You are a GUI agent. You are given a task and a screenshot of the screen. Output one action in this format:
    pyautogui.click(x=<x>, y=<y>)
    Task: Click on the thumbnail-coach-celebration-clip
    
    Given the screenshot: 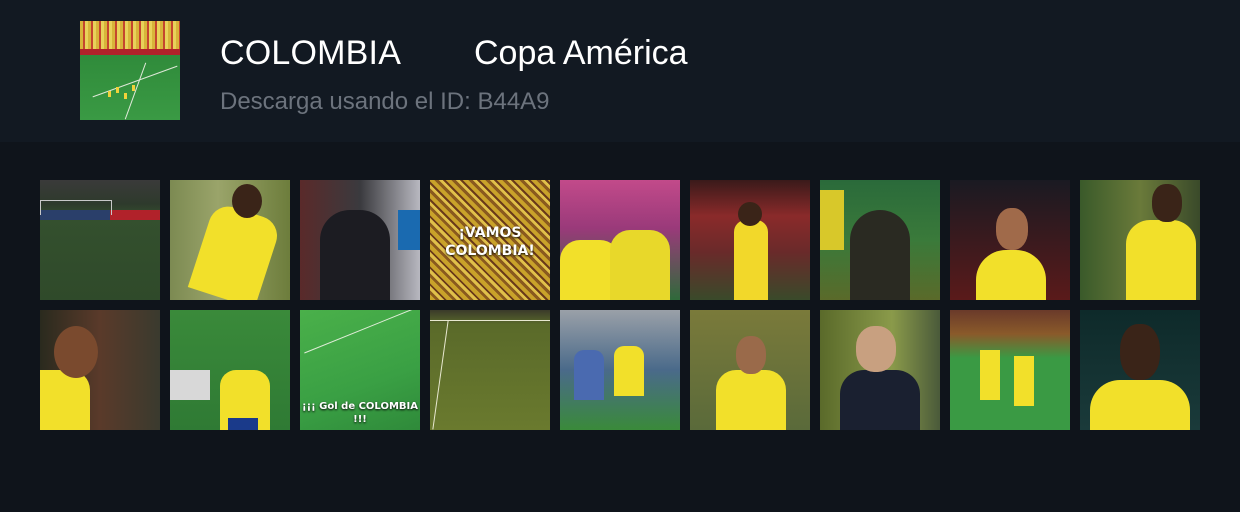 What is the action you would take?
    pyautogui.click(x=880, y=370)
    